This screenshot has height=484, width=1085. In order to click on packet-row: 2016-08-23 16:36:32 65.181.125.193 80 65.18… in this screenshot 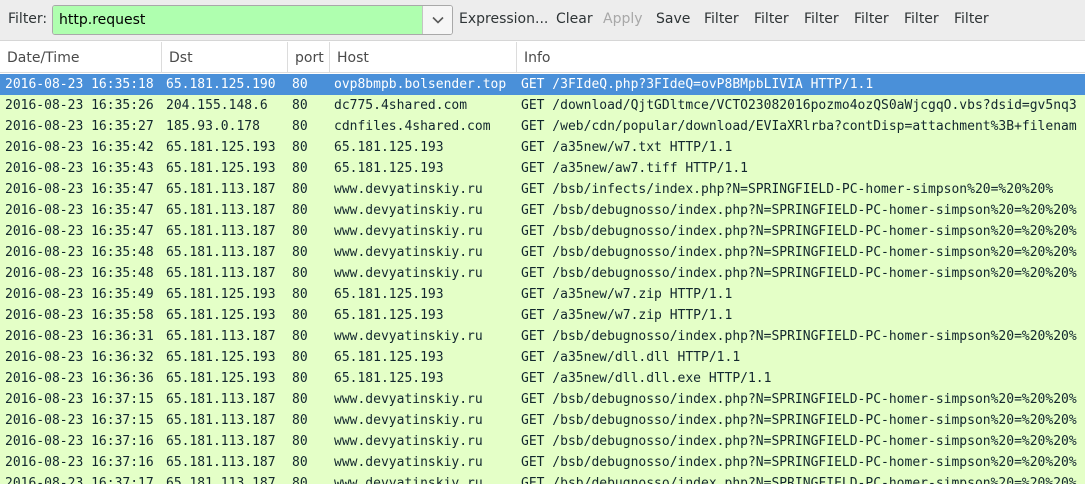, I will do `click(542, 357)`.